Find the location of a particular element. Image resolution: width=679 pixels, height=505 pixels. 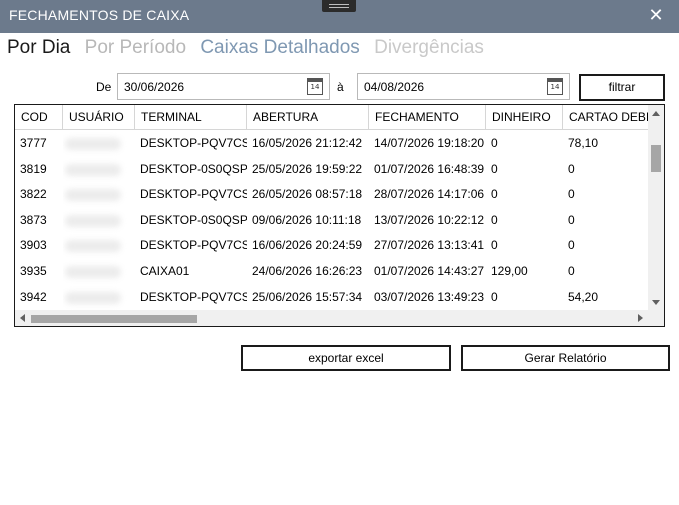

cell-abertura: 16/06/2026 20:24:59 is located at coordinates (307, 245).